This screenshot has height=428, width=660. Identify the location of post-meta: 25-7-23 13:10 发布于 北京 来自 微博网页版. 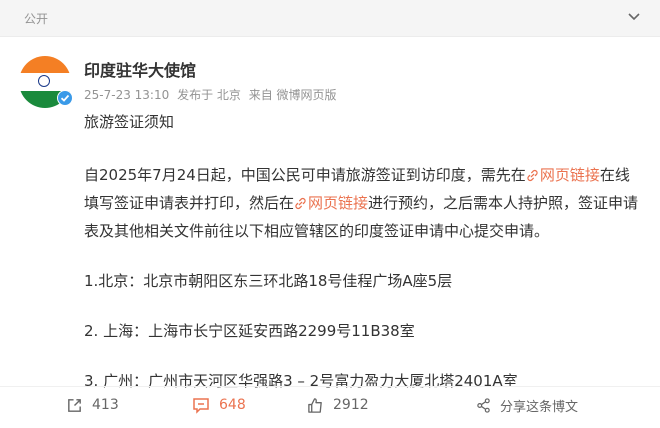
(212, 94).